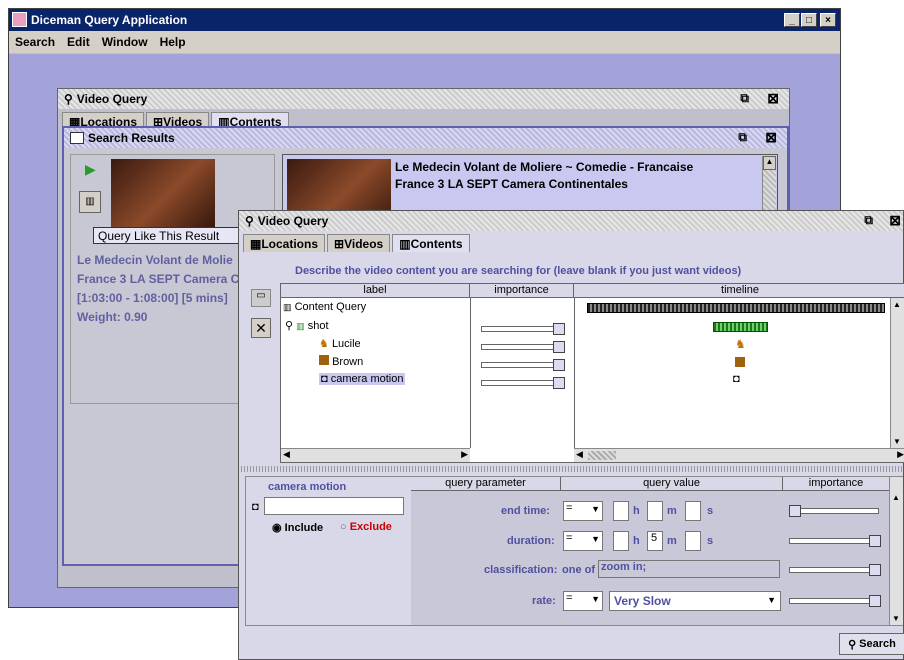  Describe the element at coordinates (155, 260) in the screenshot. I see `result-title-line: Le Medecin Volant de Molie` at that location.